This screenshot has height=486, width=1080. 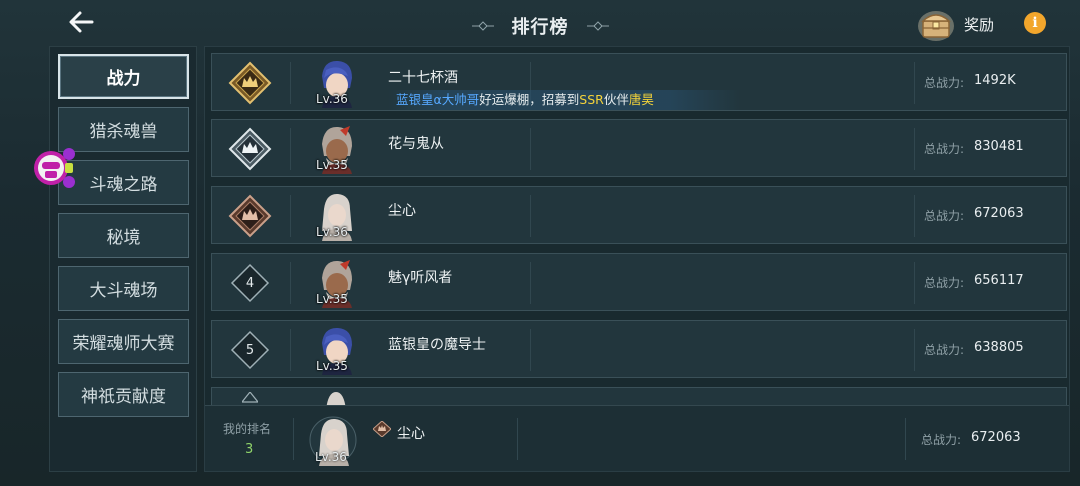 I want to click on power-value: 830481, so click(x=999, y=146).